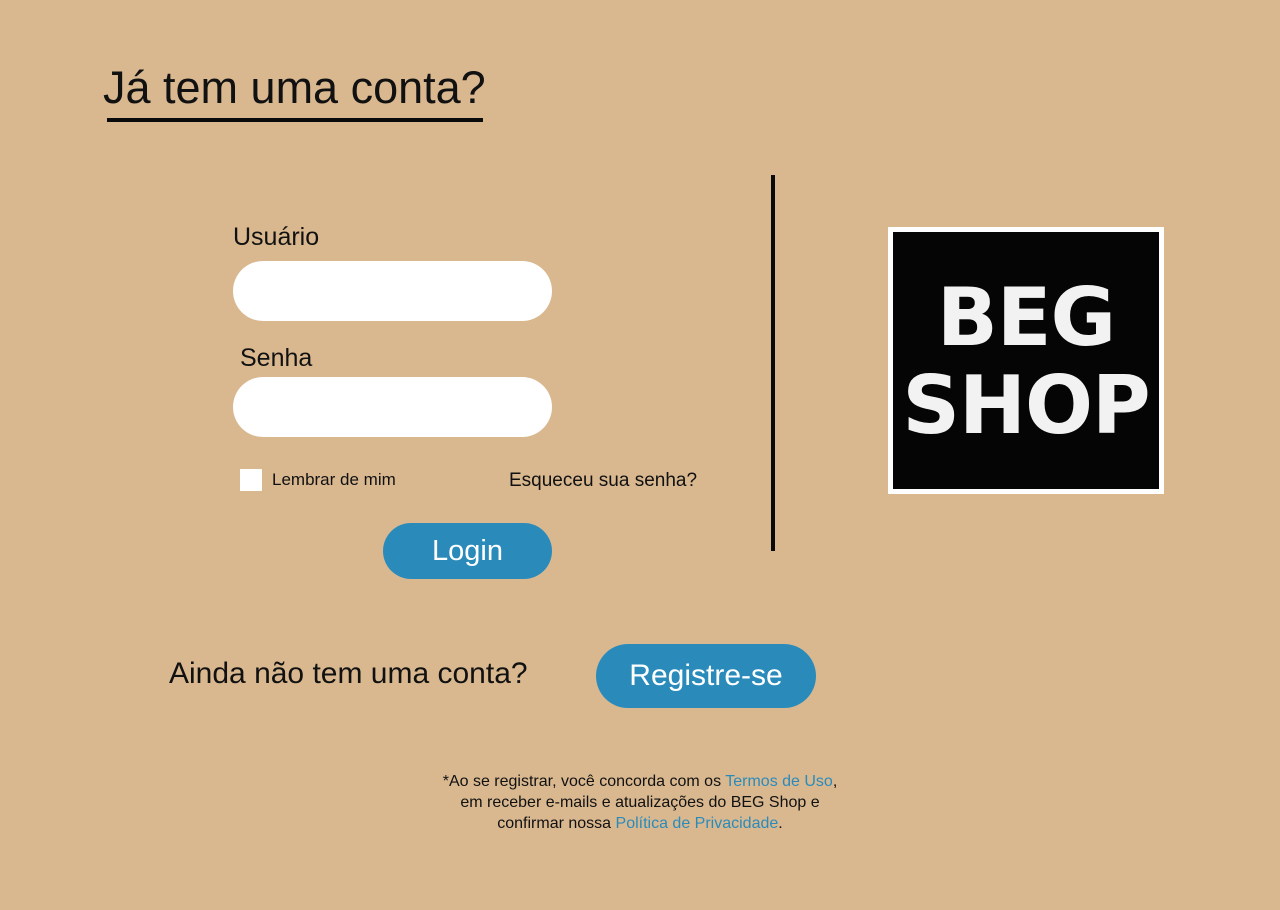 The width and height of the screenshot is (1280, 910). What do you see at coordinates (392, 407) in the screenshot?
I see `password-input` at bounding box center [392, 407].